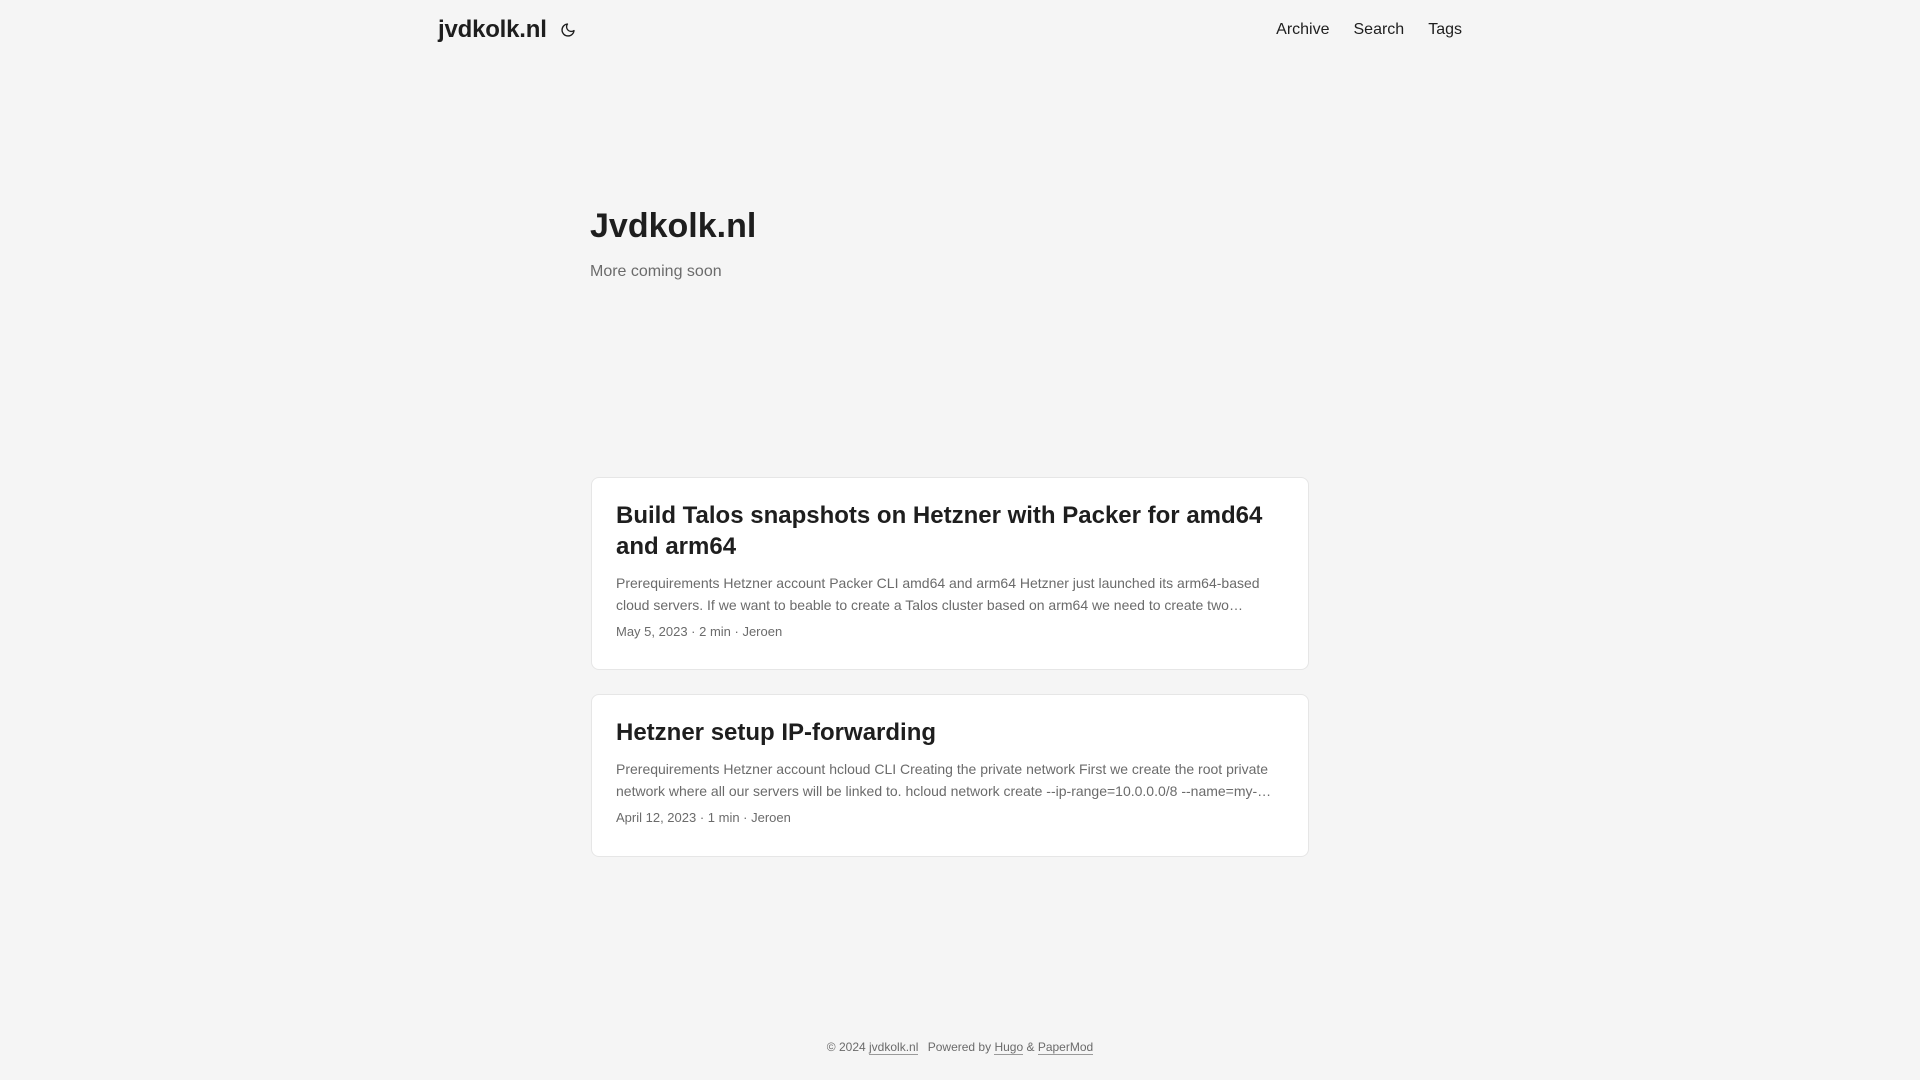 The width and height of the screenshot is (1920, 1080). I want to click on brand: jvdkolk.nl, so click(507, 30).